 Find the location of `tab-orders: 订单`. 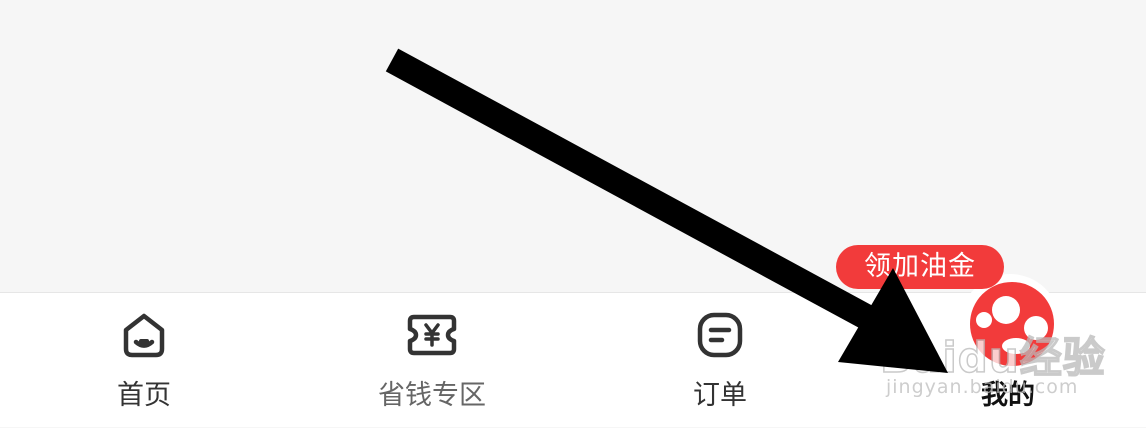

tab-orders: 订单 is located at coordinates (720, 360).